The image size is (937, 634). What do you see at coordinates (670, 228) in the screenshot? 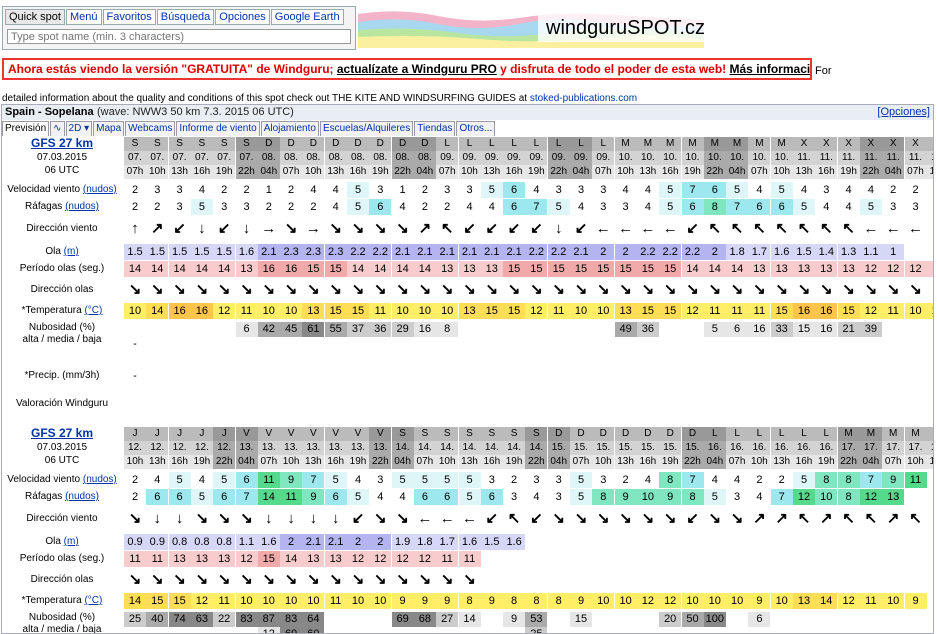
I see `wind-direction-arrow: ←` at bounding box center [670, 228].